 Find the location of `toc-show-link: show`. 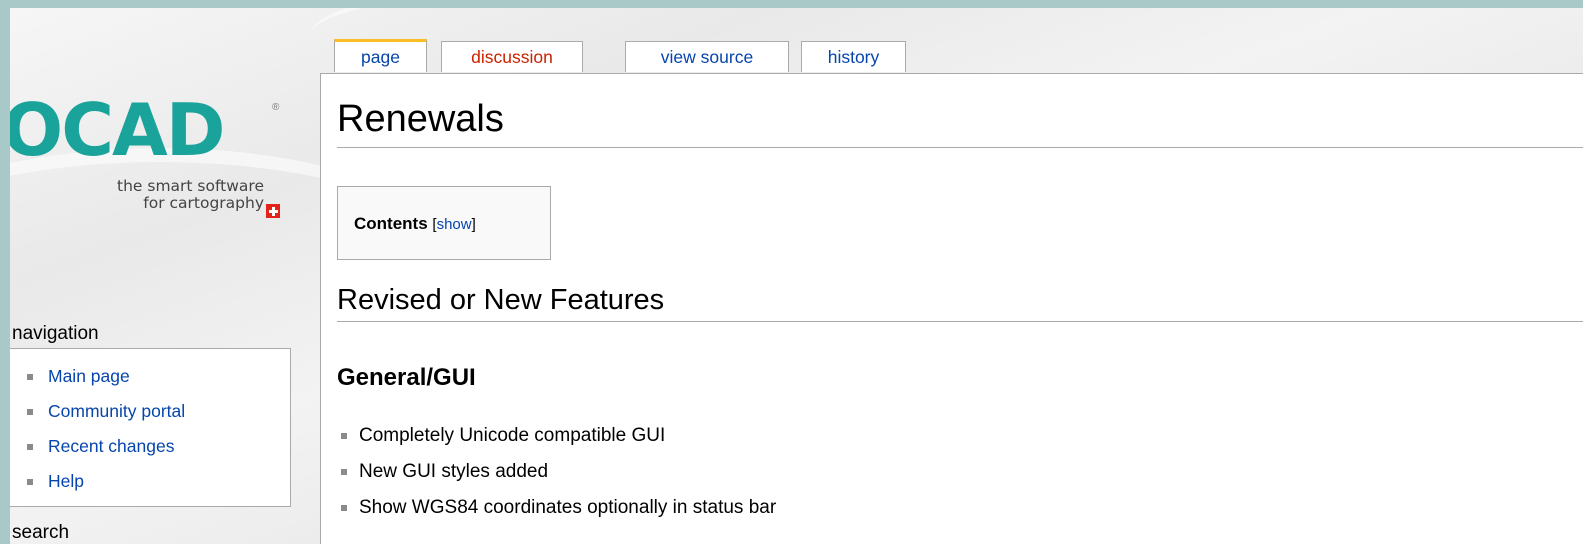

toc-show-link: show is located at coordinates (454, 224).